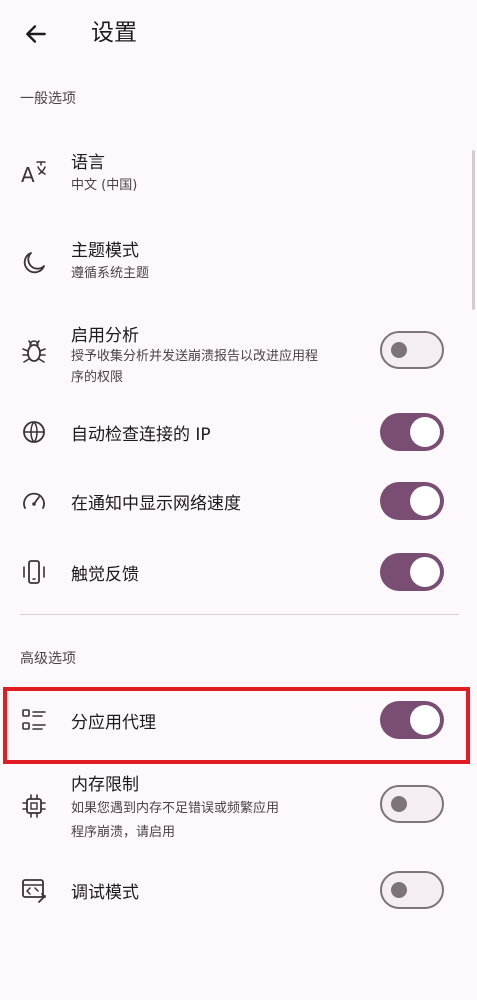 This screenshot has height=1000, width=477. What do you see at coordinates (239, 614) in the screenshot?
I see `section-divider` at bounding box center [239, 614].